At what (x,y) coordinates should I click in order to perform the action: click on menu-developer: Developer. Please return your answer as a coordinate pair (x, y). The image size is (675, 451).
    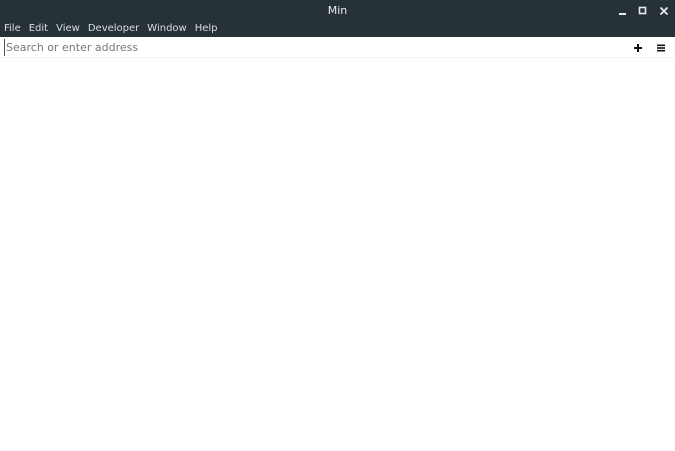
    Looking at the image, I should click on (113, 29).